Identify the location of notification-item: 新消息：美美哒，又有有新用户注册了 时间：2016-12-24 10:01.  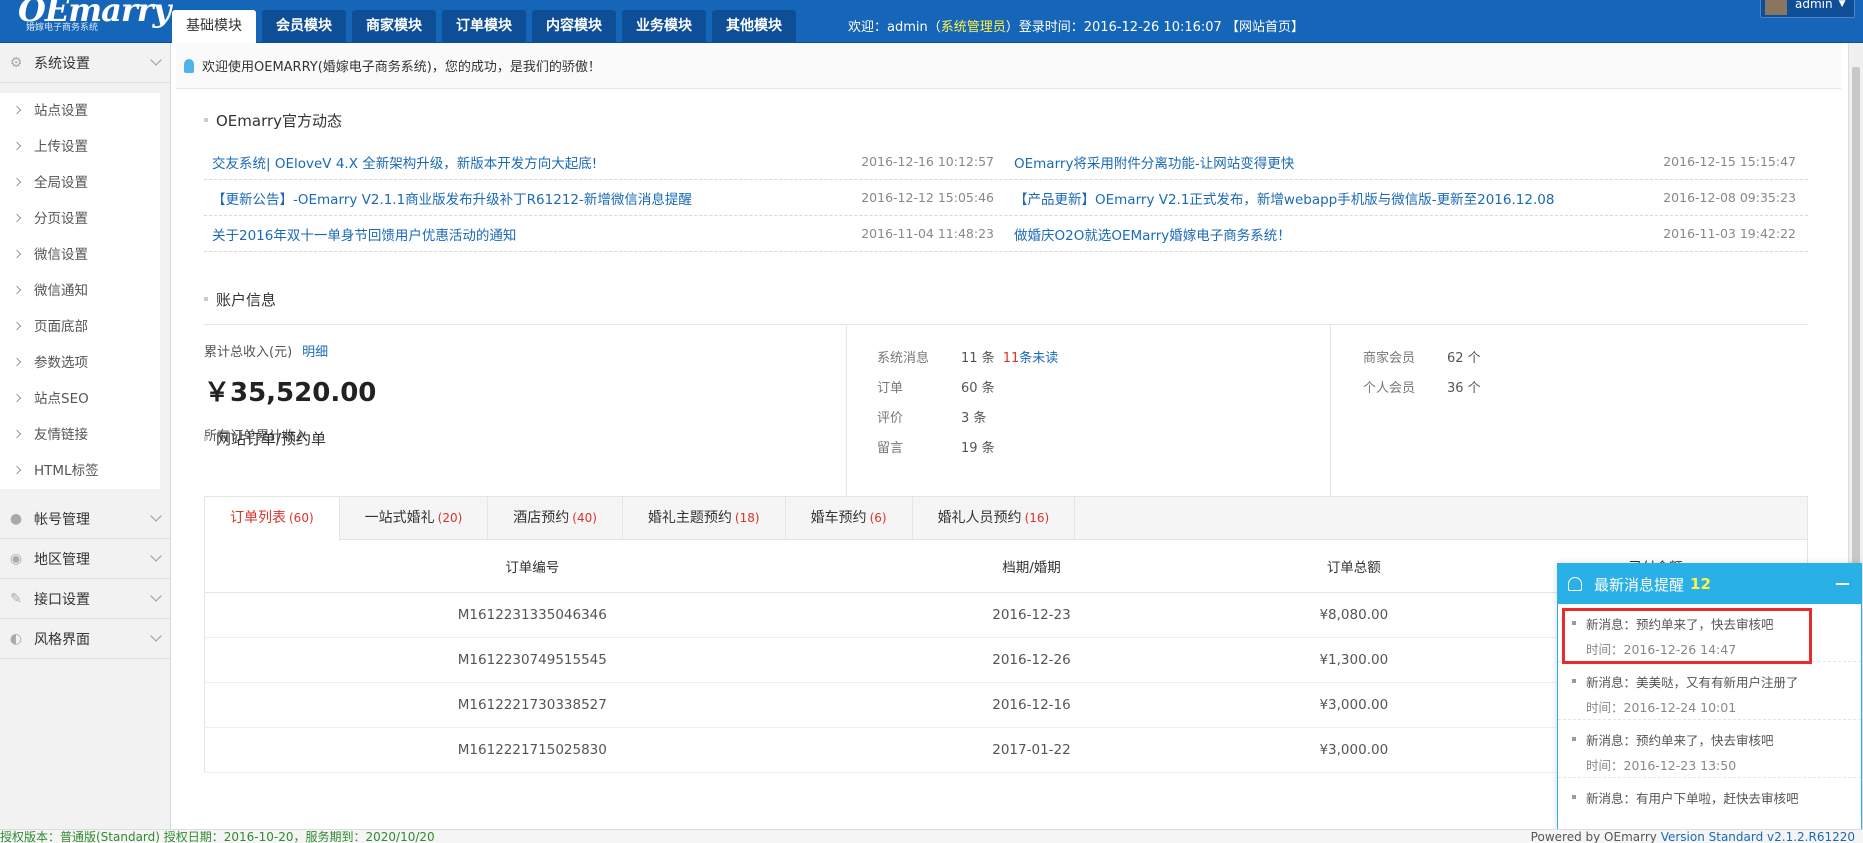
(1709, 691).